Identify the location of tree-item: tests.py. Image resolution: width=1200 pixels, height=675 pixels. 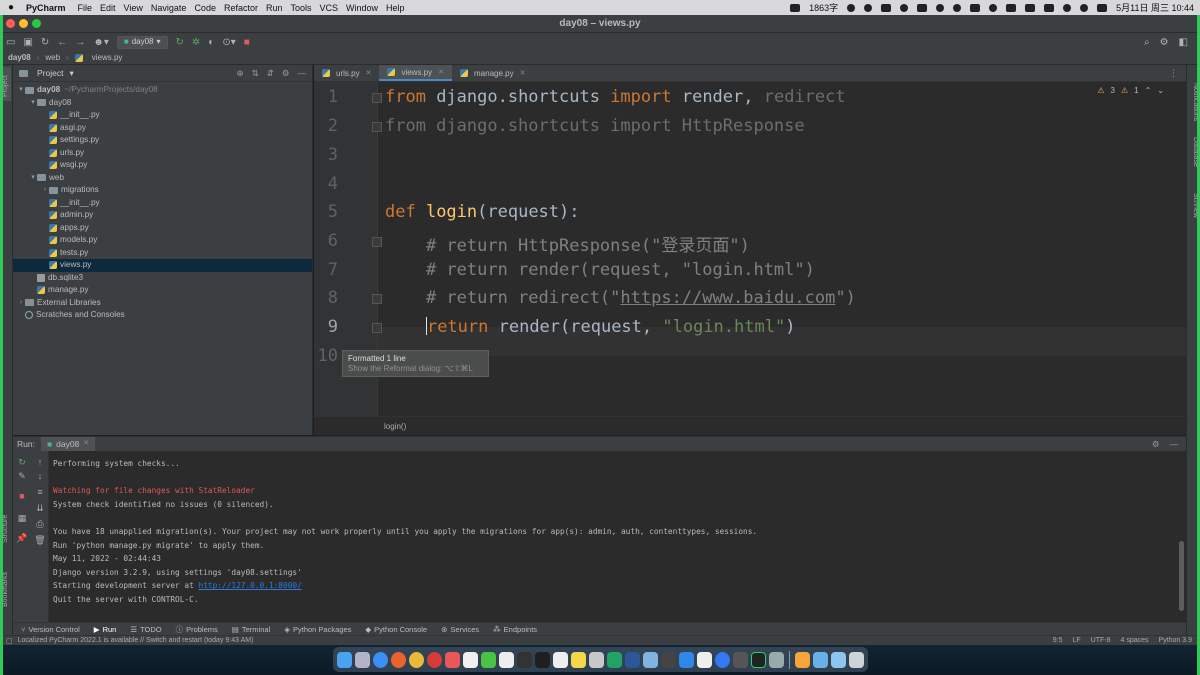
(162, 253).